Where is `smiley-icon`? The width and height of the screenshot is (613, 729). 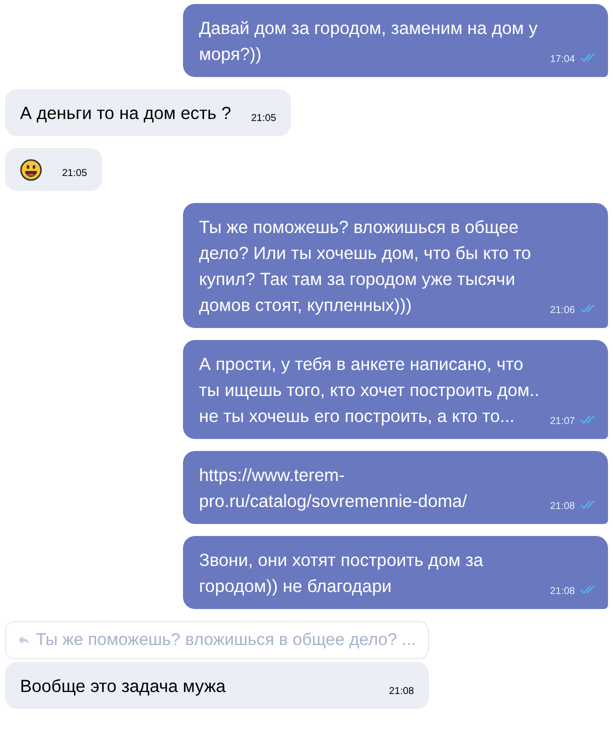 smiley-icon is located at coordinates (31, 170).